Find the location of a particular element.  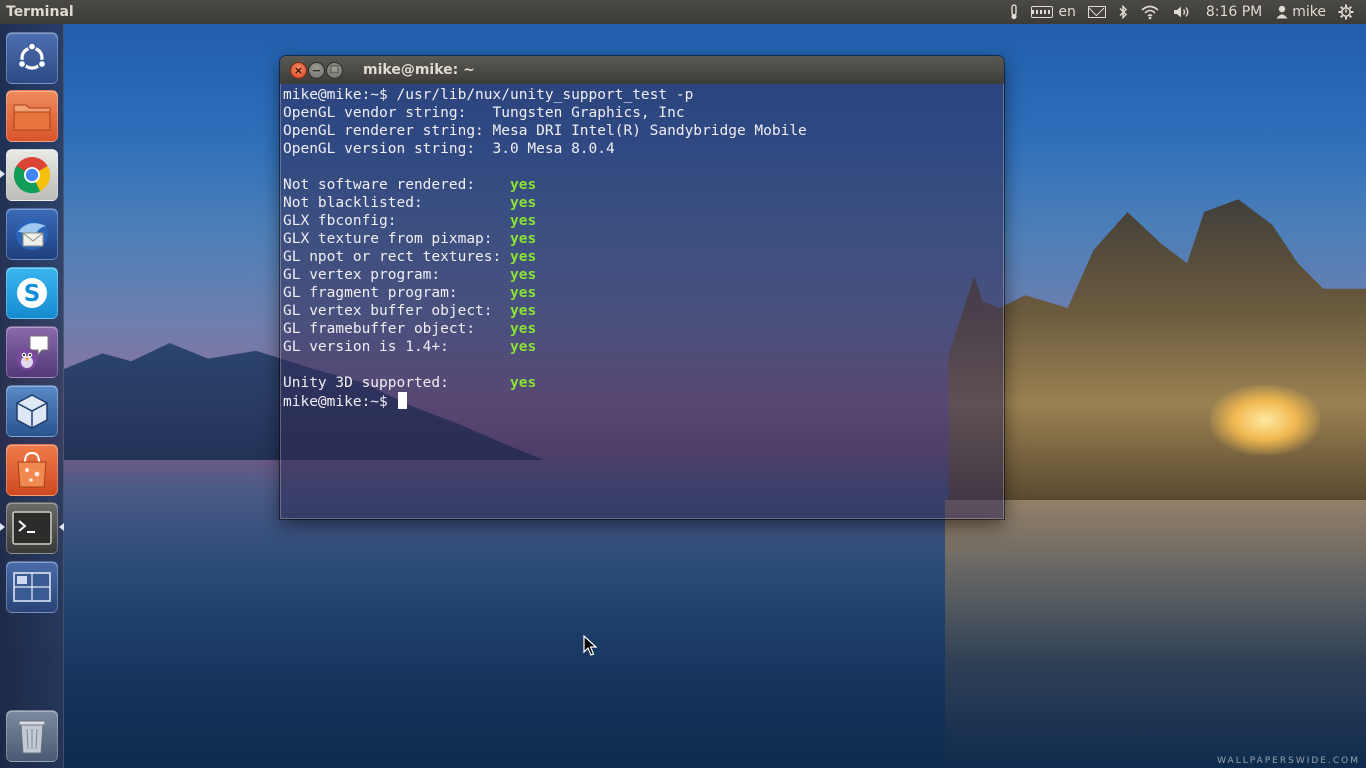

session-indicator is located at coordinates (1346, 12).